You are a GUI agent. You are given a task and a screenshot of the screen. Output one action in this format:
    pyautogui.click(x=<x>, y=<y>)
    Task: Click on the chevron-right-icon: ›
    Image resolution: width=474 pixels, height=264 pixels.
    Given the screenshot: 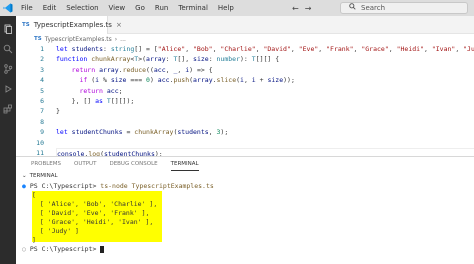 What is the action you would take?
    pyautogui.click(x=116, y=39)
    